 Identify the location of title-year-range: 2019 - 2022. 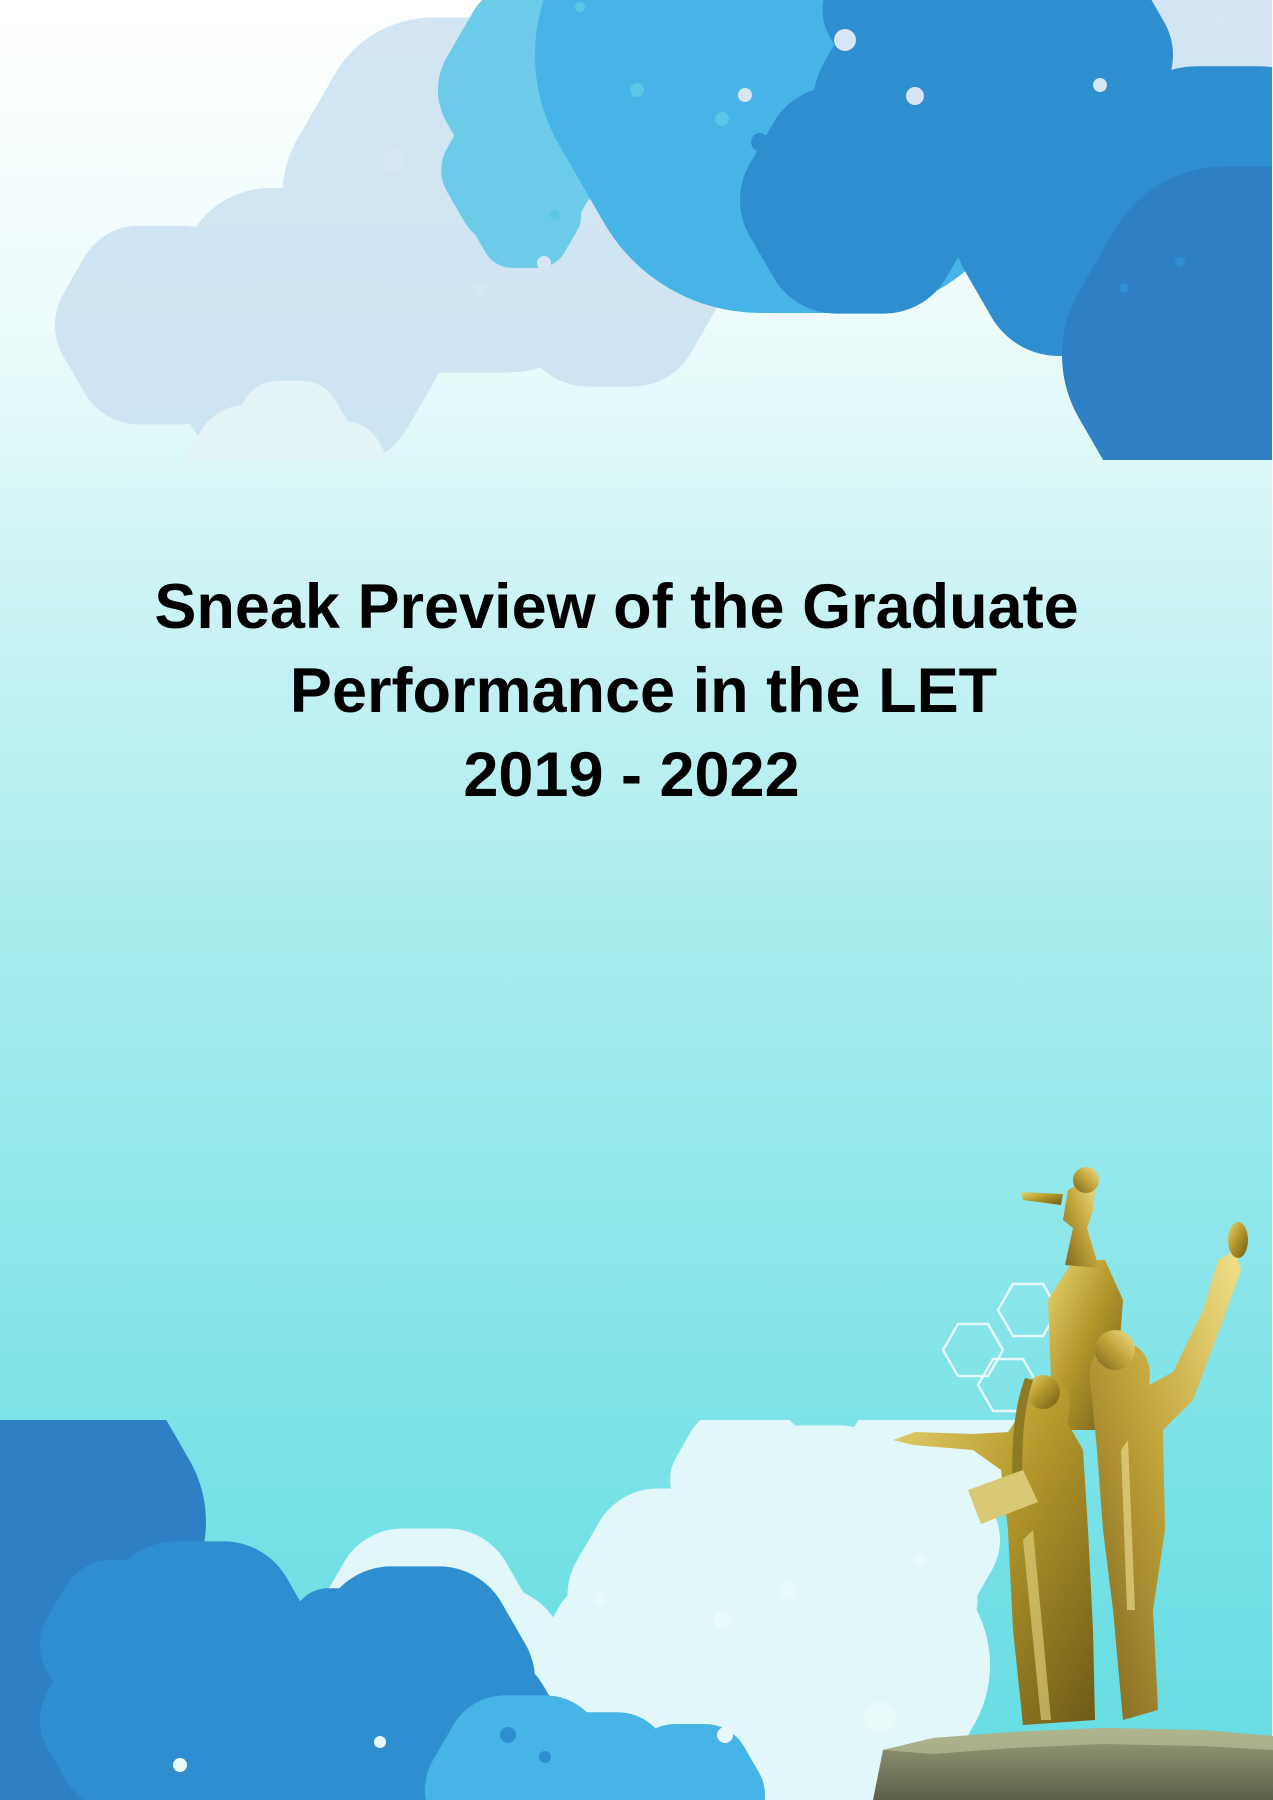
(631, 775).